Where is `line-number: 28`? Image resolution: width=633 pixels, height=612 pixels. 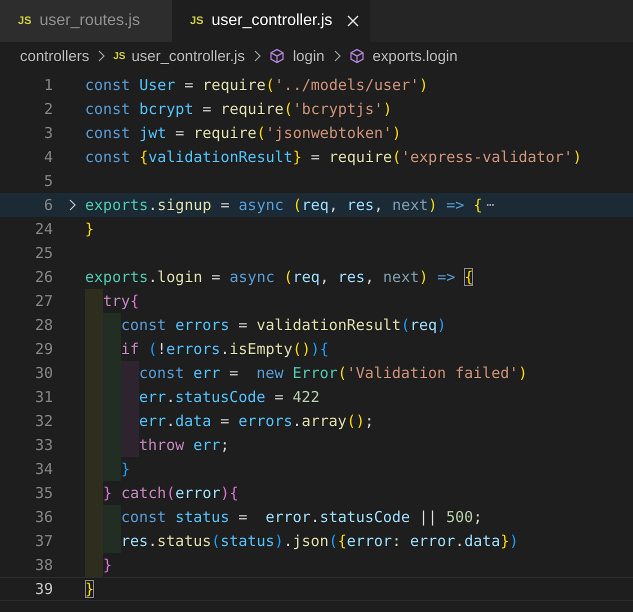 line-number: 28 is located at coordinates (43, 325).